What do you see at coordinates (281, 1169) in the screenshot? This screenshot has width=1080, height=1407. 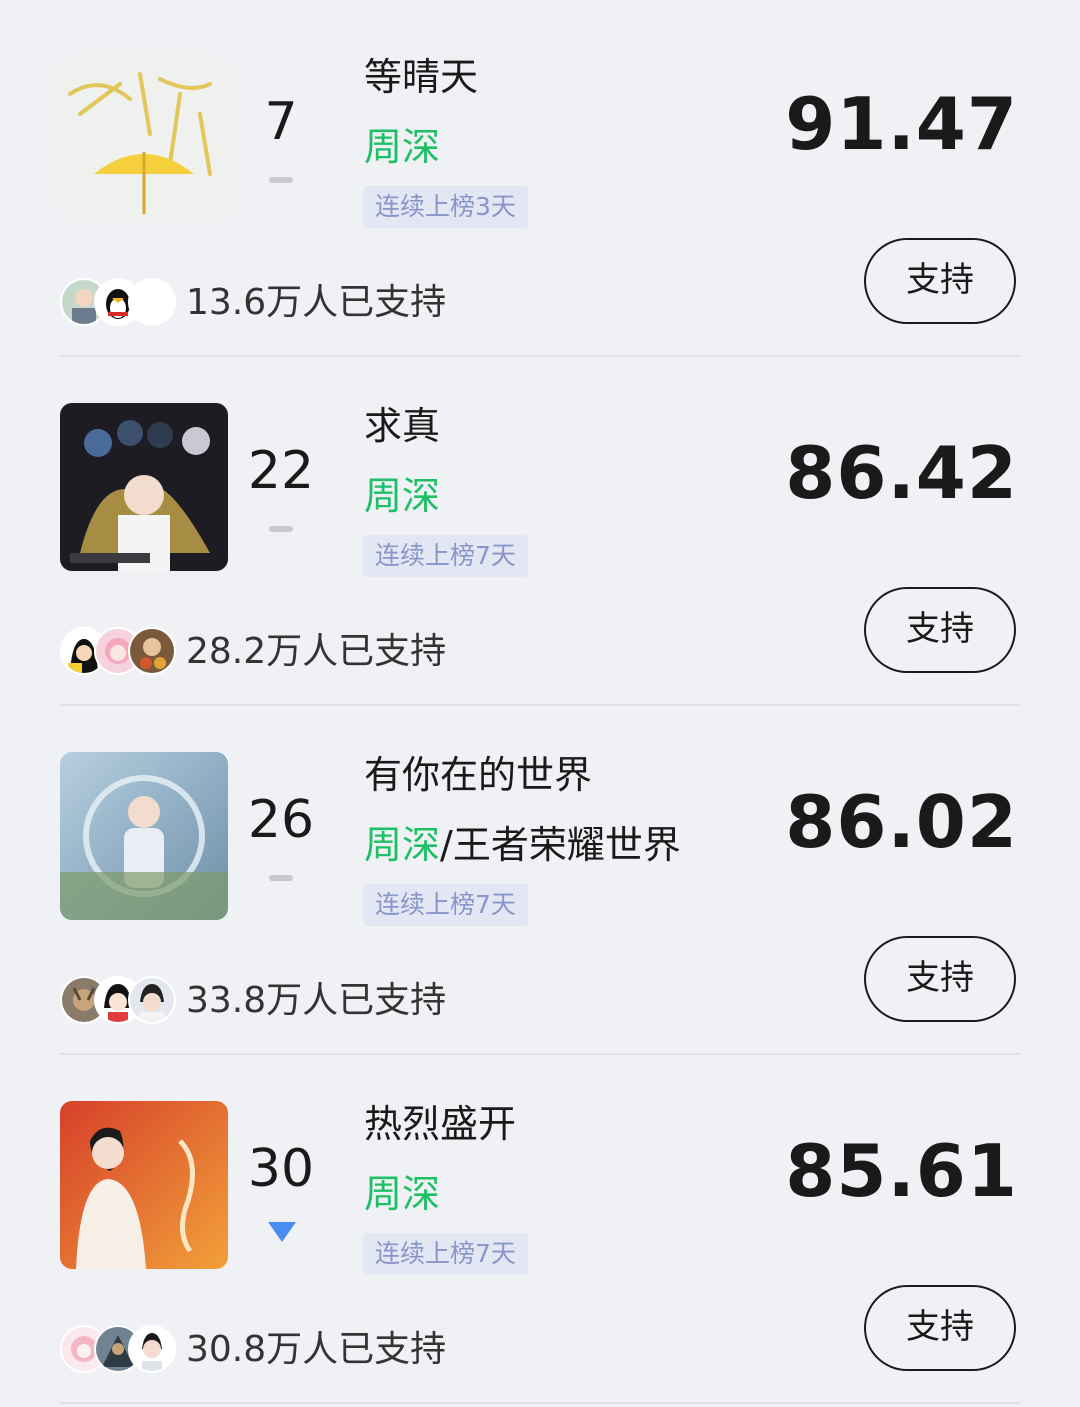 I see `rank-number: 30` at bounding box center [281, 1169].